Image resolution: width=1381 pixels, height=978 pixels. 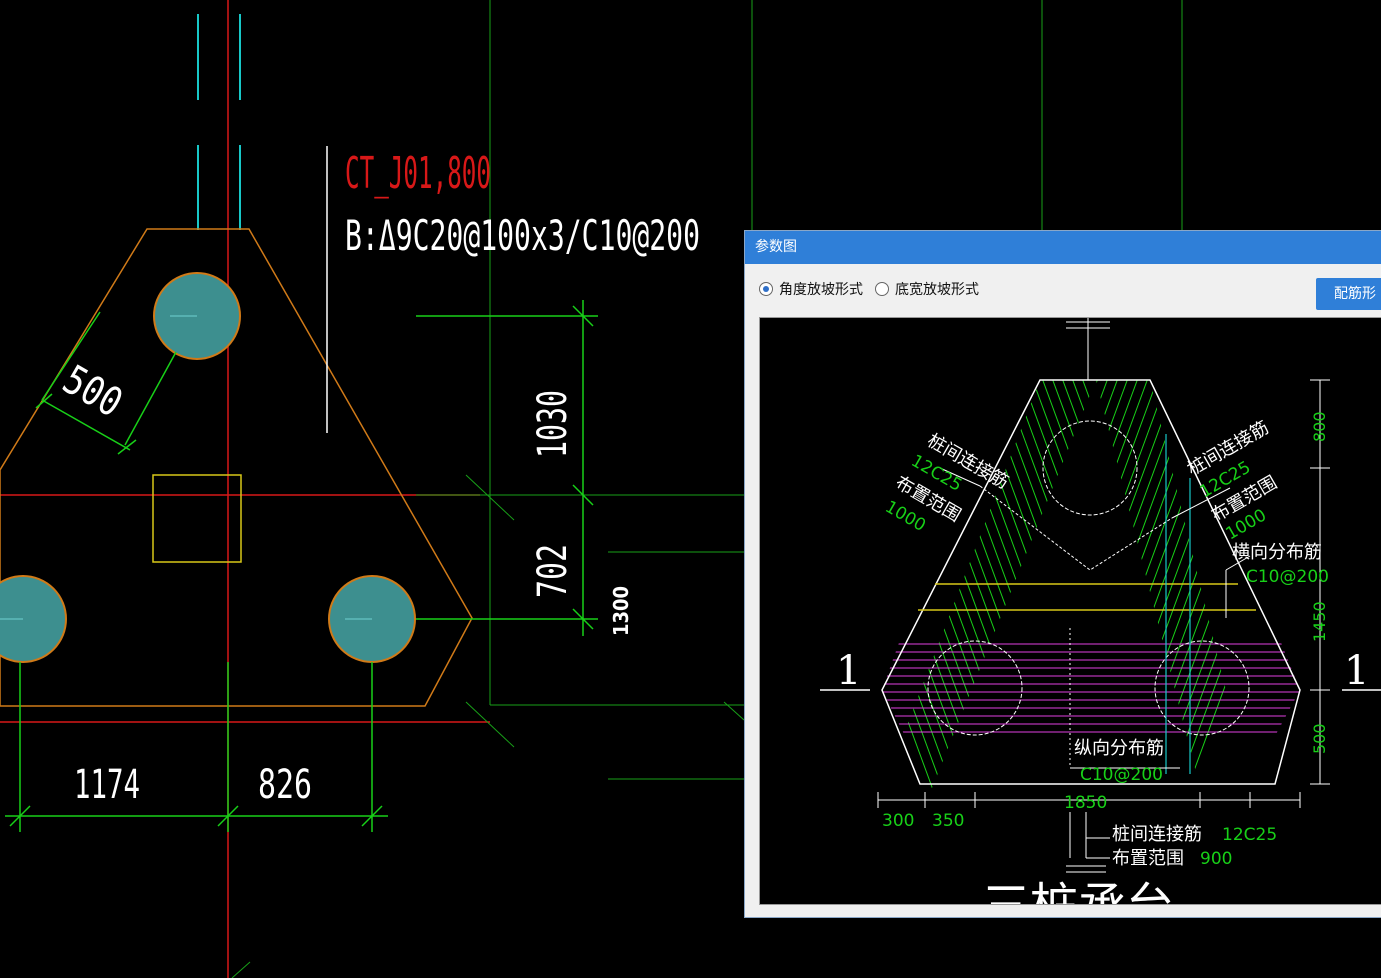 What do you see at coordinates (1356, 671) in the screenshot?
I see `section-marker-right: 1` at bounding box center [1356, 671].